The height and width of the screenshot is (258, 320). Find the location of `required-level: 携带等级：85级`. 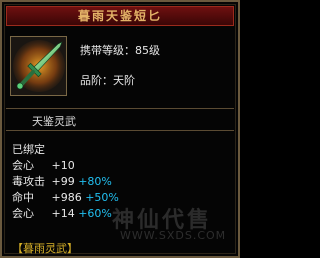

required-level: 携带等级：85级 is located at coordinates (120, 50).